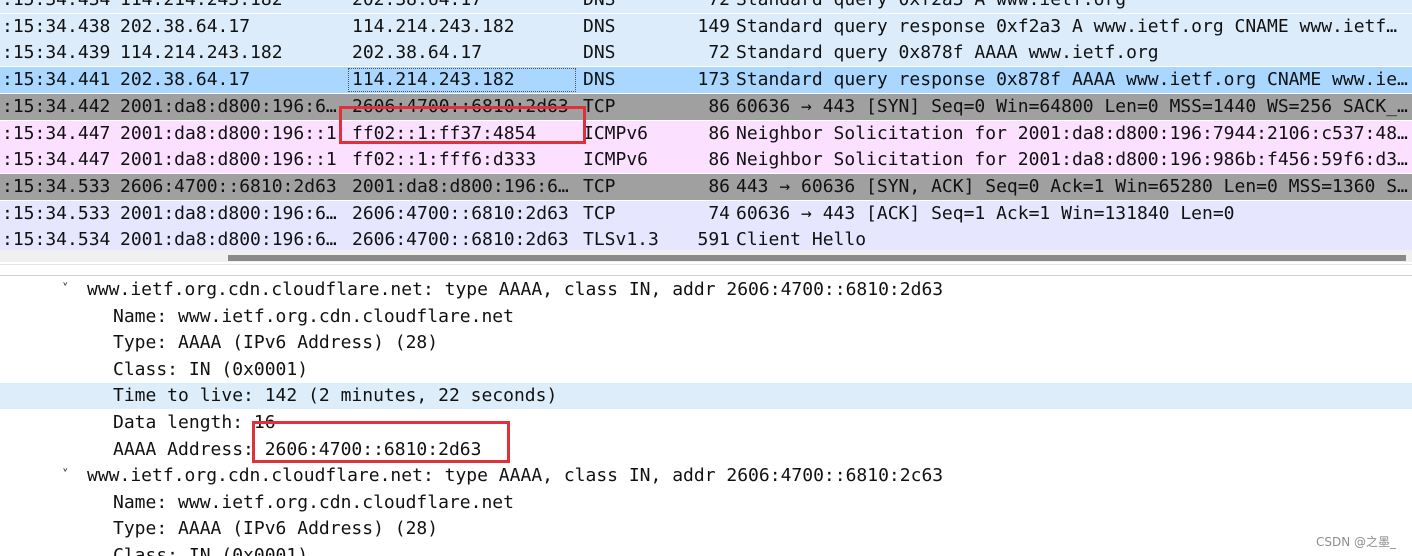 The height and width of the screenshot is (556, 1412). What do you see at coordinates (444, 160) in the screenshot?
I see `destination-cell: ff02::1:fff6:d333` at bounding box center [444, 160].